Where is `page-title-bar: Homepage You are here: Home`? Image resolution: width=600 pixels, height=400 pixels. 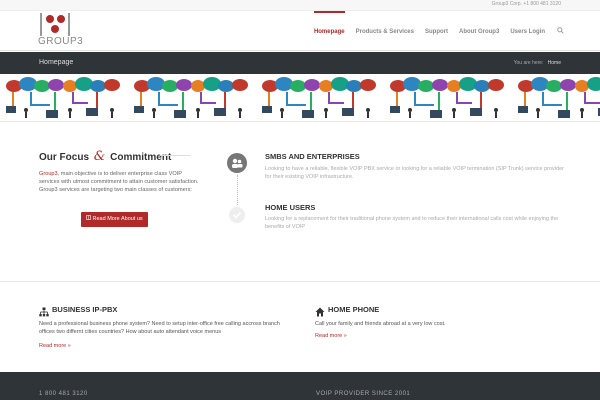 page-title-bar: Homepage You are here: Home is located at coordinates (300, 63).